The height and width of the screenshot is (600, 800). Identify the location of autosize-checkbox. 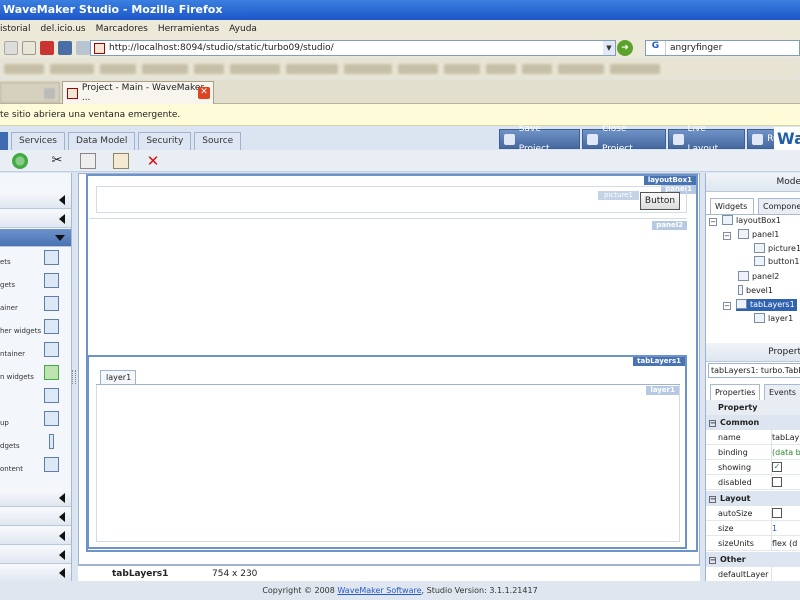
(777, 513).